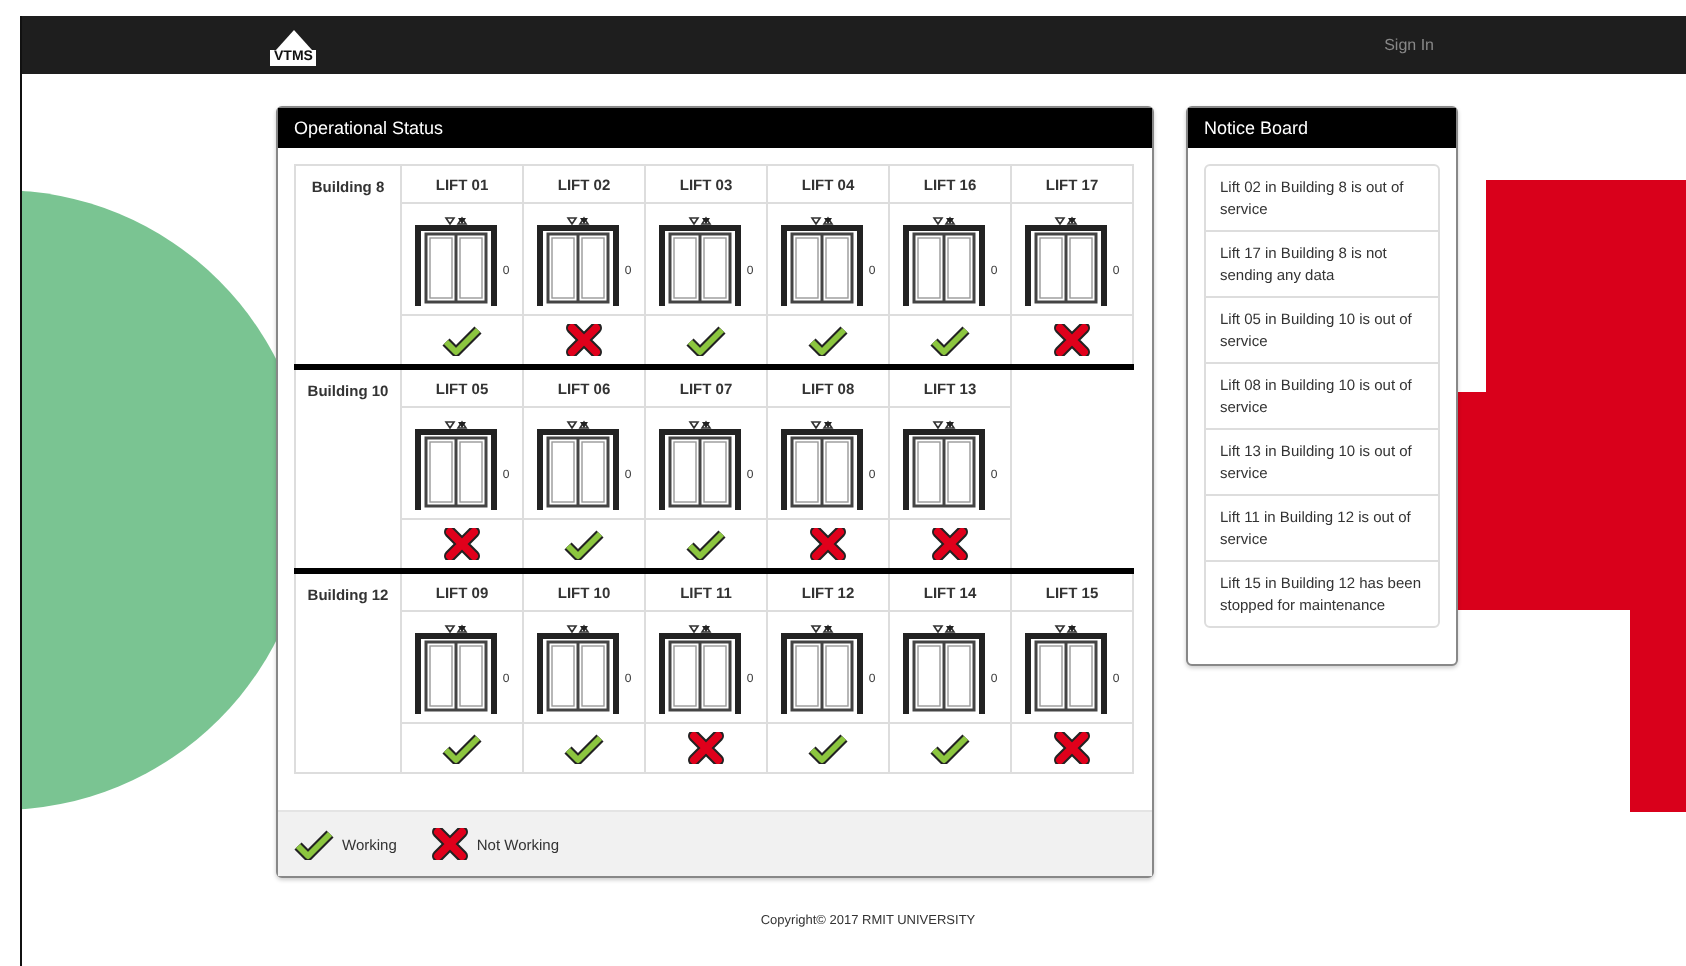 The width and height of the screenshot is (1686, 966). Describe the element at coordinates (715, 128) in the screenshot. I see `panel-title: Operational Status` at that location.